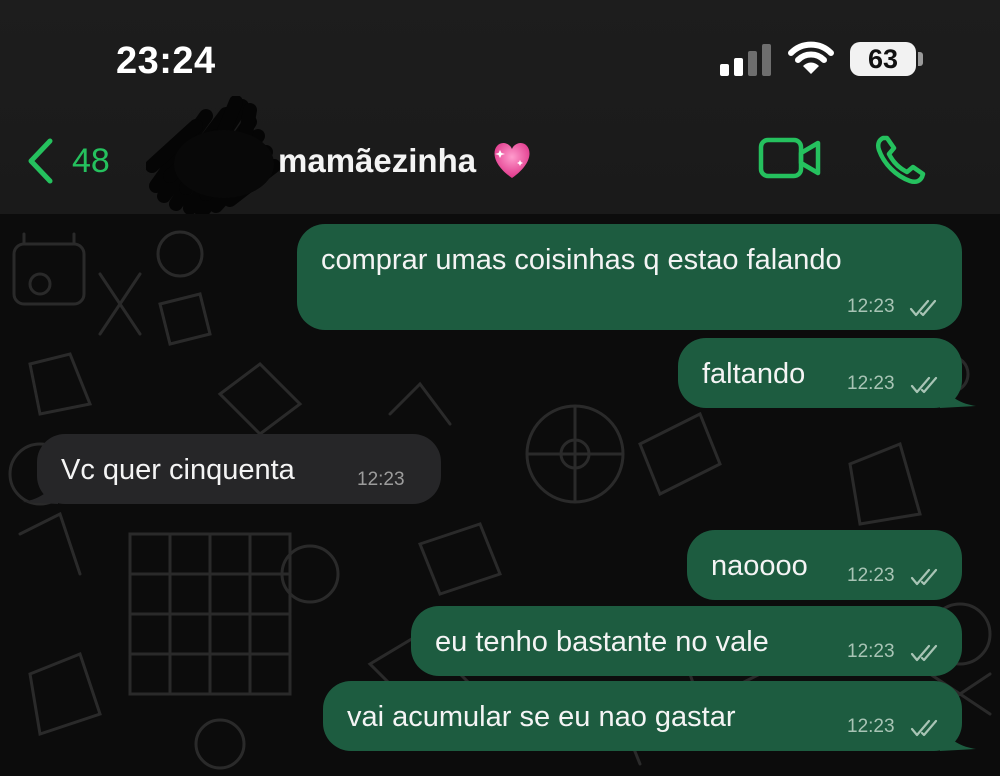 The image size is (1000, 776). I want to click on message-text: faltando, so click(754, 374).